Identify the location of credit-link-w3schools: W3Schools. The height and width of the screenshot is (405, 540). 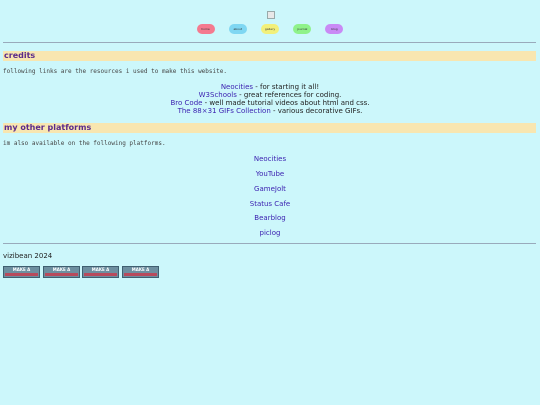
(218, 95).